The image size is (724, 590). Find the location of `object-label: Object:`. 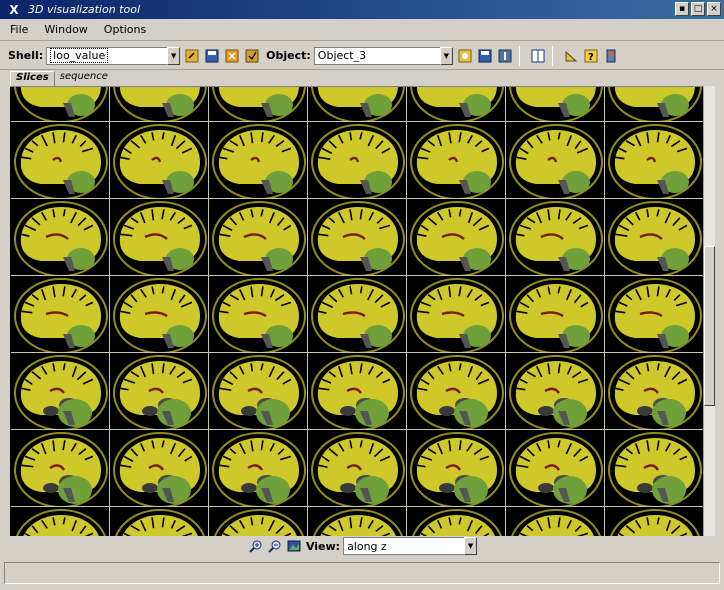

object-label: Object: is located at coordinates (288, 55).